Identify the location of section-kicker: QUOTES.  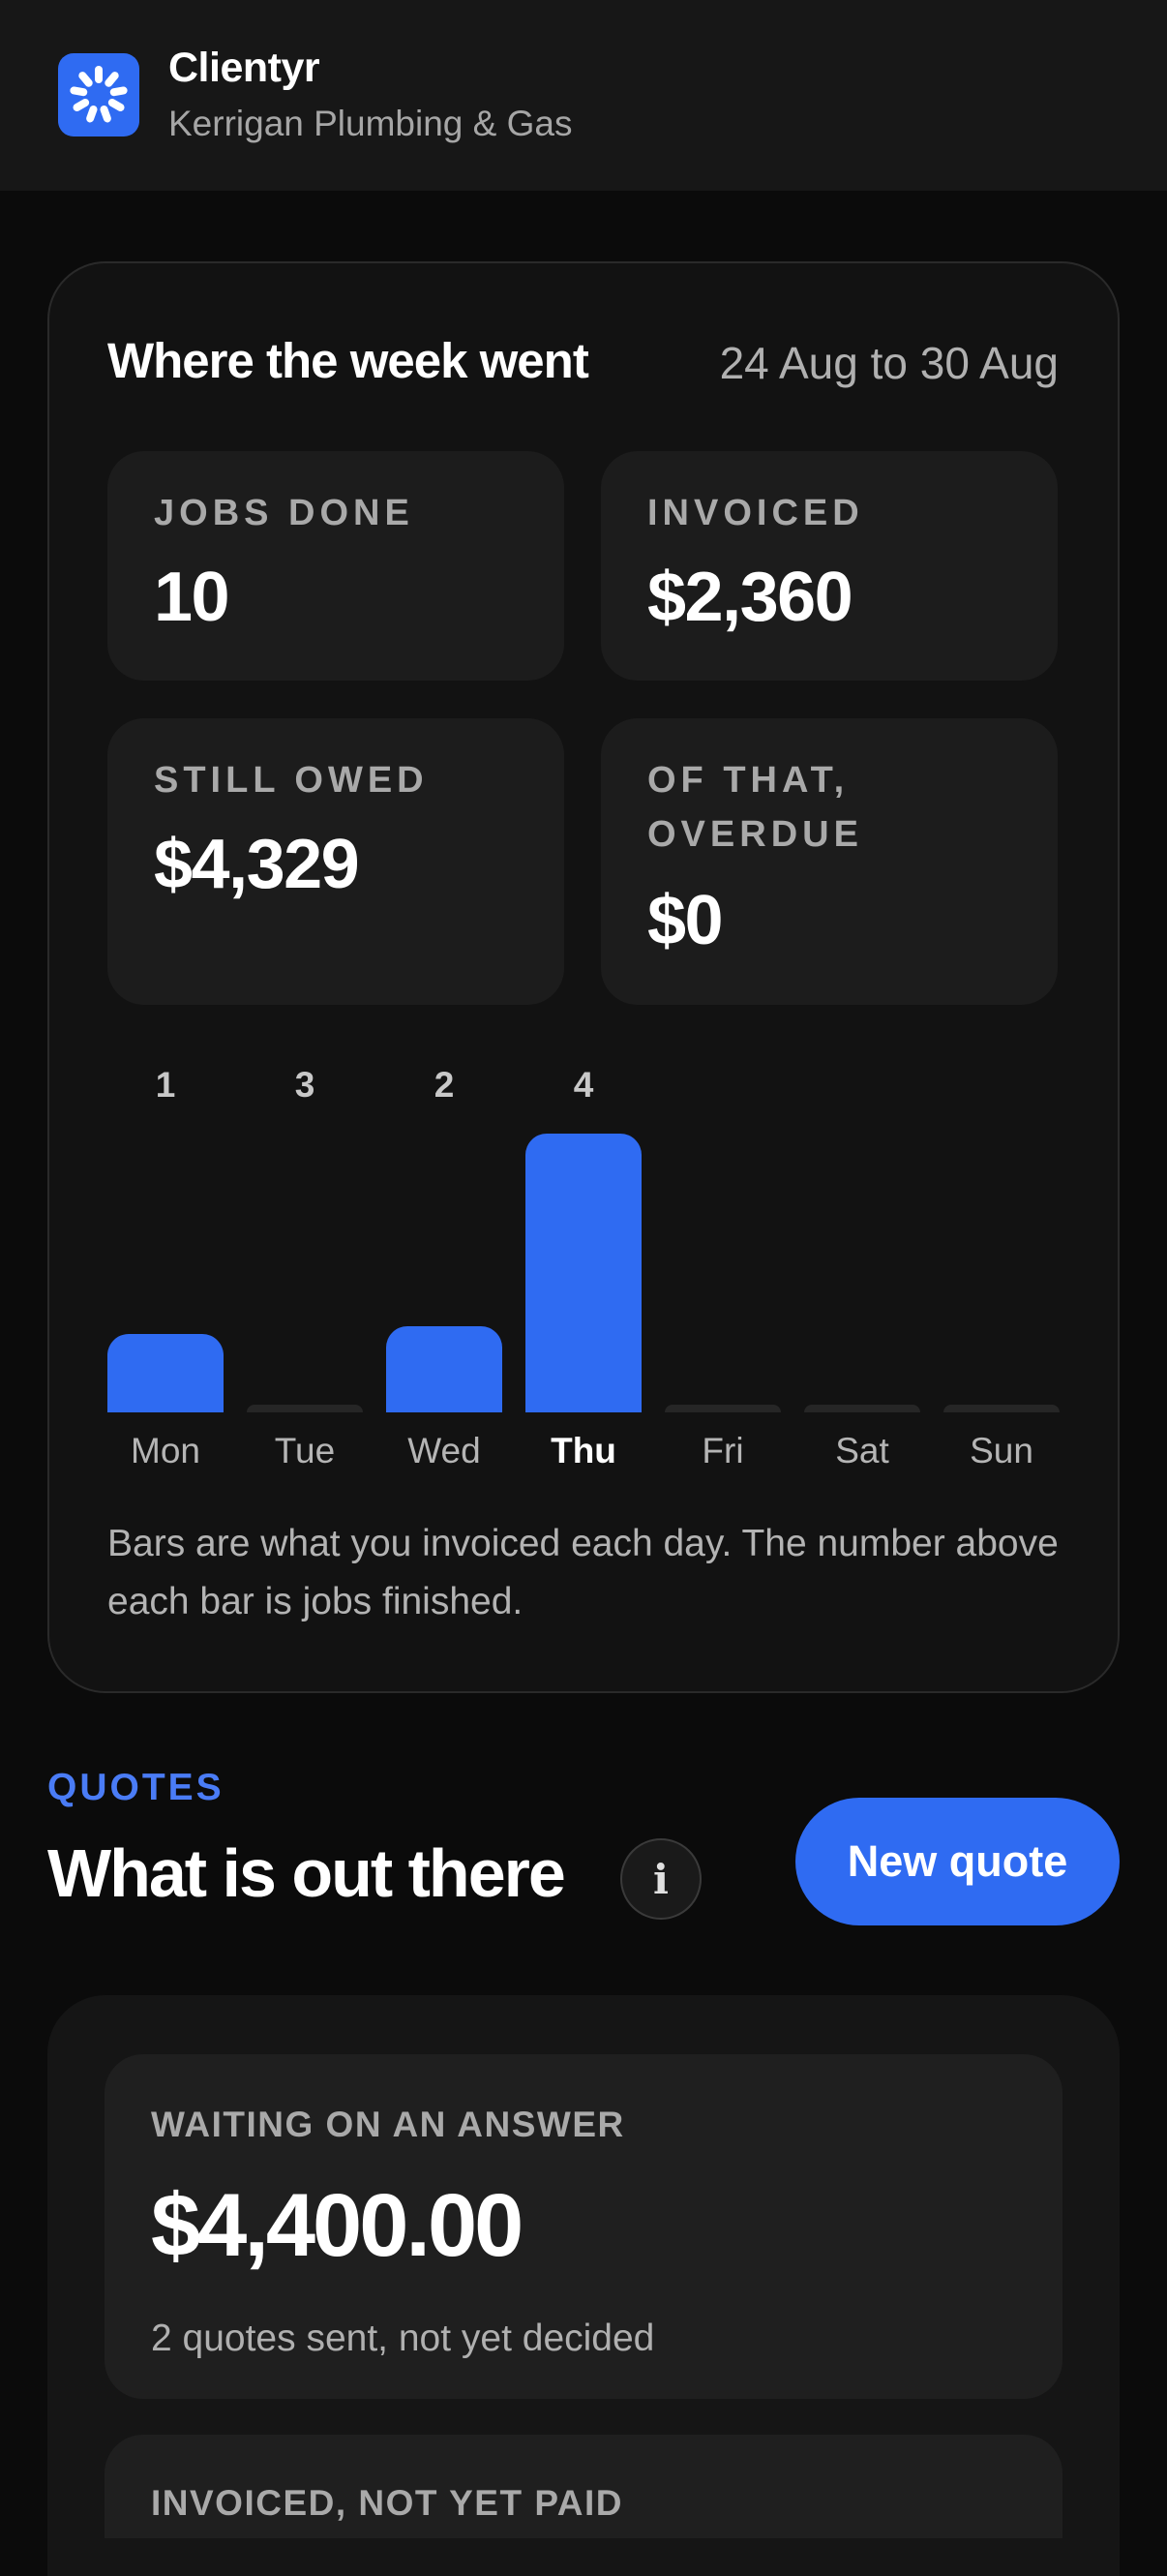
(135, 1787).